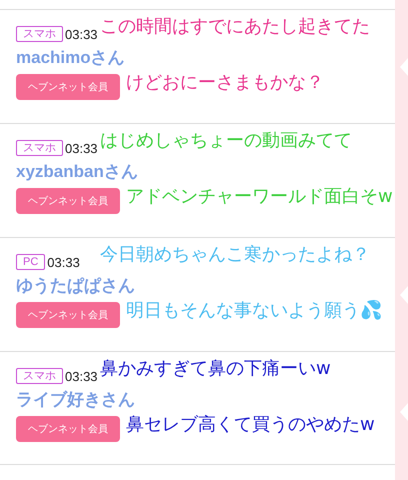  I want to click on caption-text: 今日朝めちゃんこ寒かったよね？, so click(235, 255).